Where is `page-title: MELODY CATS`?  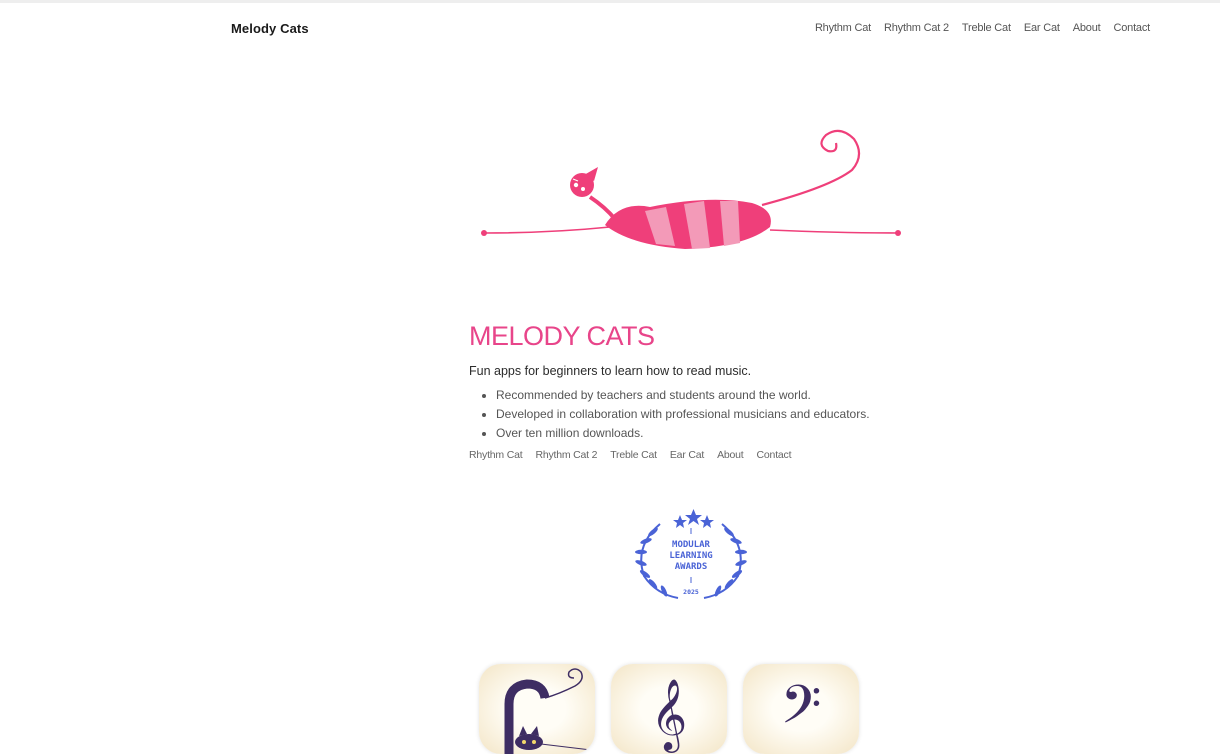
page-title: MELODY CATS is located at coordinates (562, 336).